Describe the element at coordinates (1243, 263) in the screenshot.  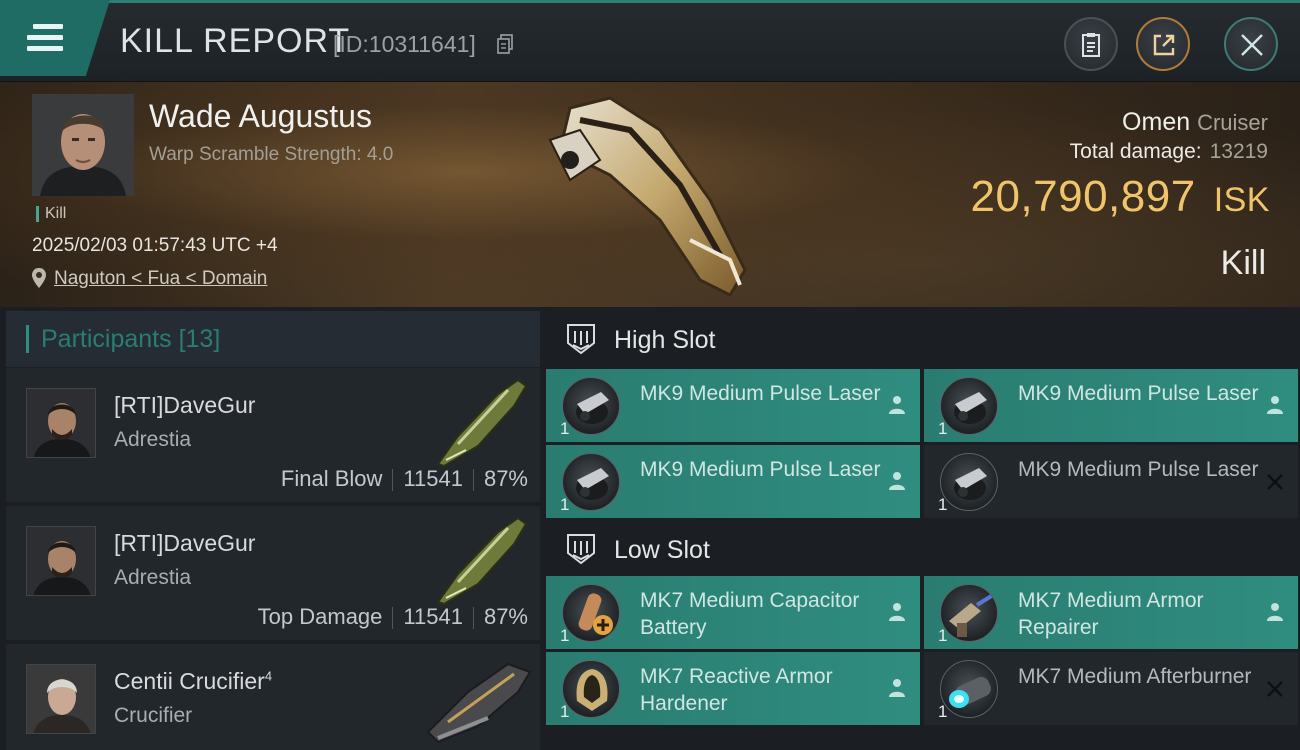
I see `kill-type: Kill` at that location.